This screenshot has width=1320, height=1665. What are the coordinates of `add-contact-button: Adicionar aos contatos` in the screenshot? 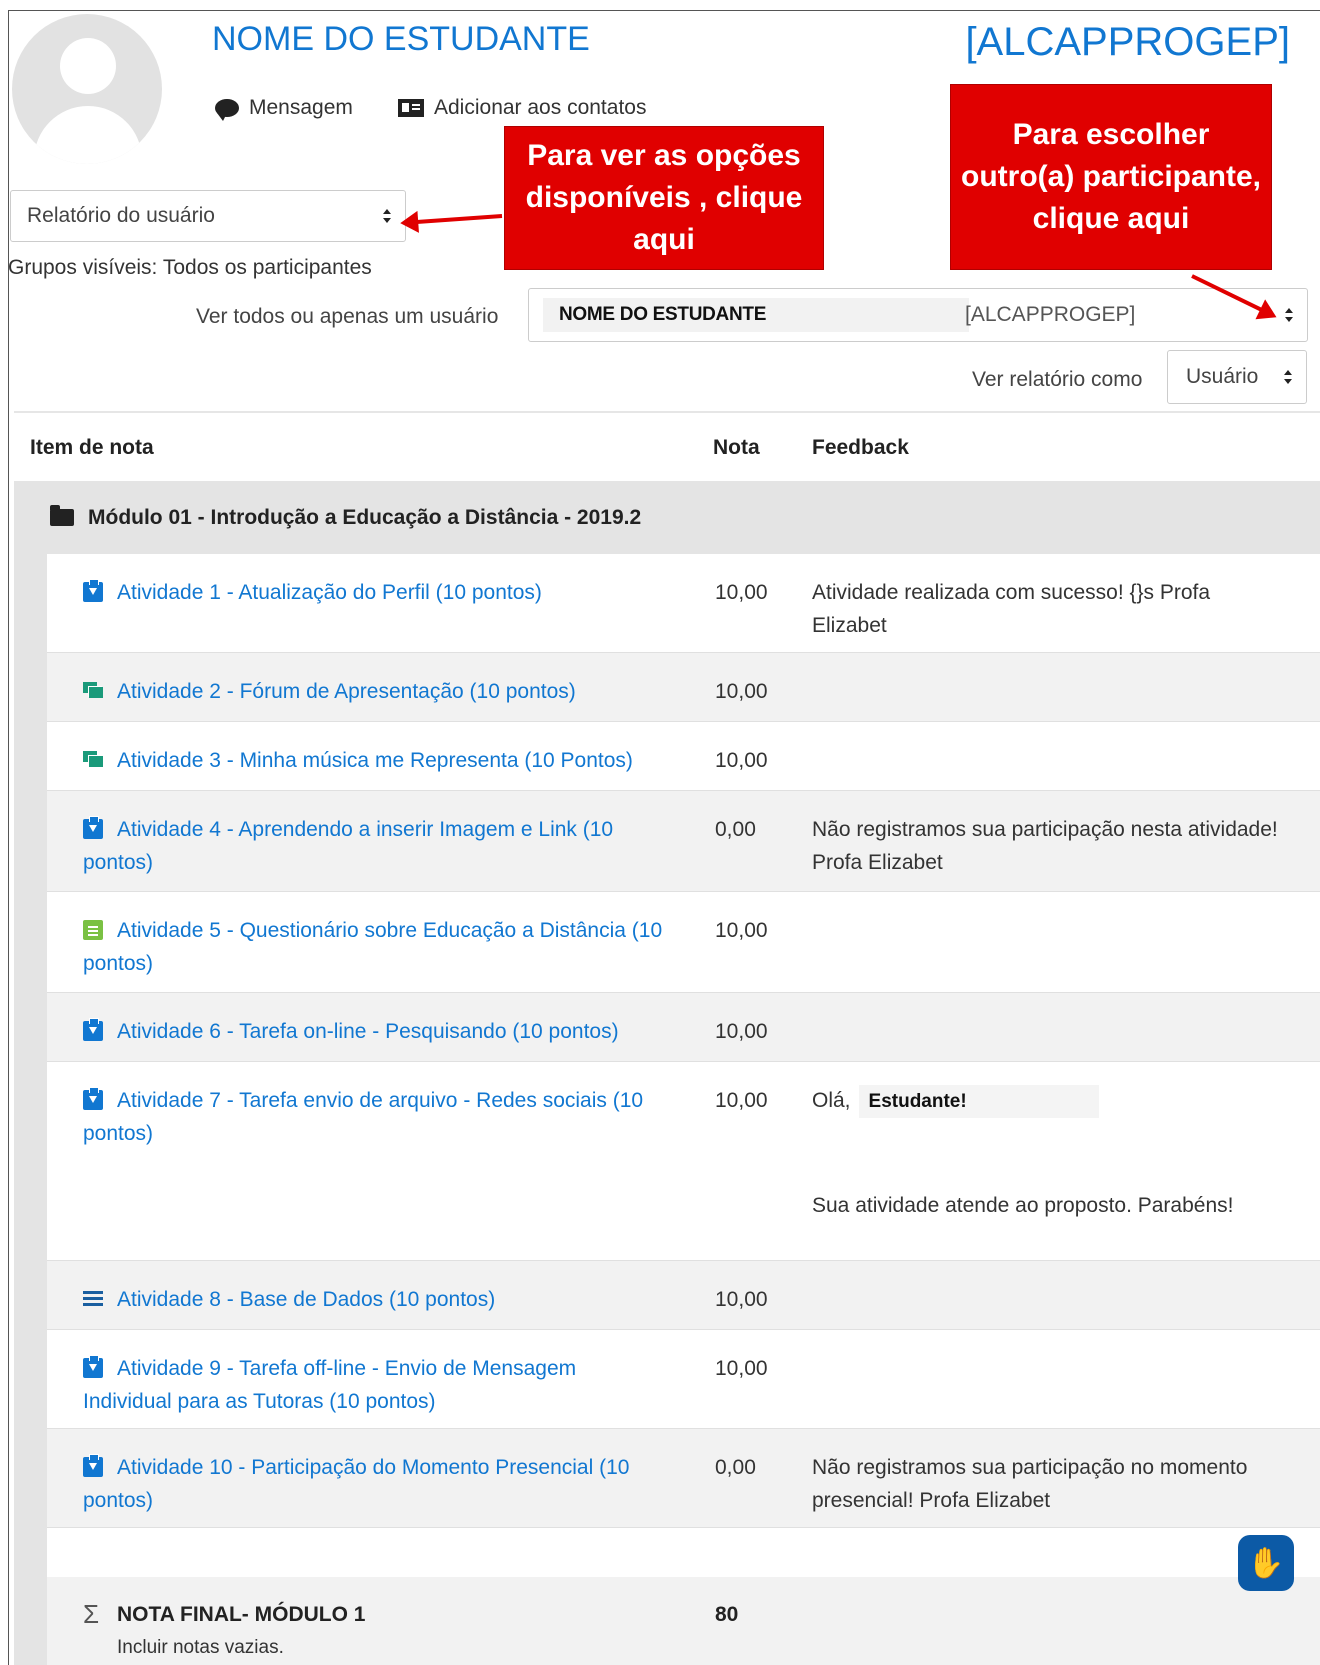 It's located at (522, 108).